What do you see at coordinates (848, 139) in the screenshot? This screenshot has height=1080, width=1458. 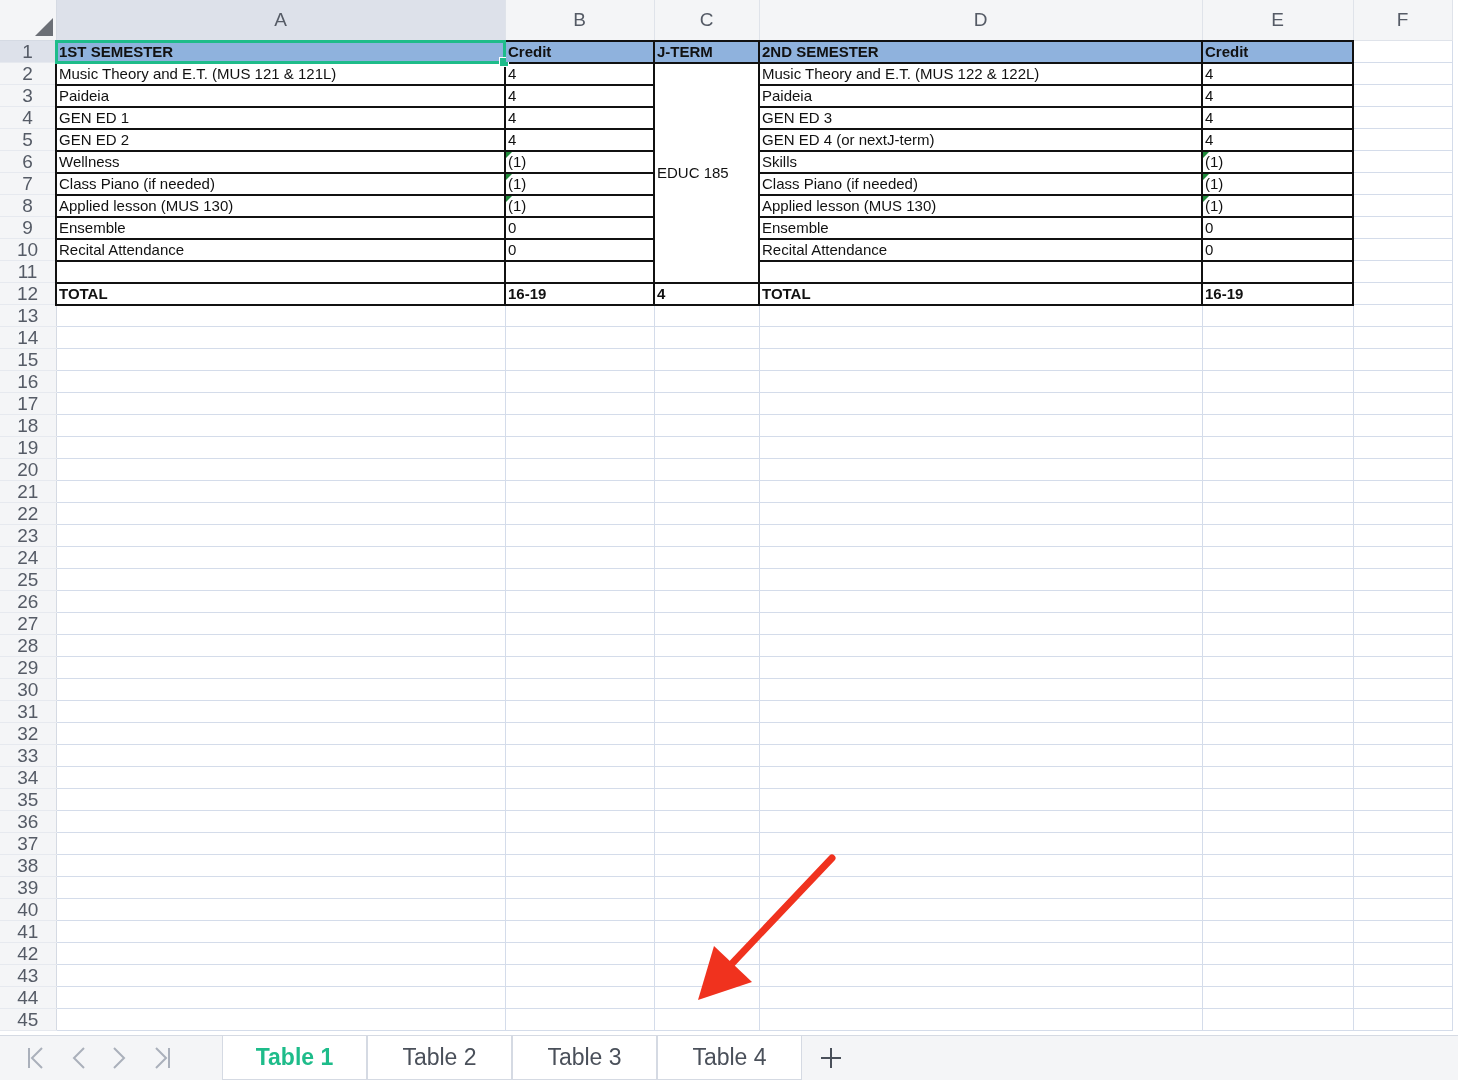 I see `table-cell: GEN ED 4 (or nextJ-term)` at bounding box center [848, 139].